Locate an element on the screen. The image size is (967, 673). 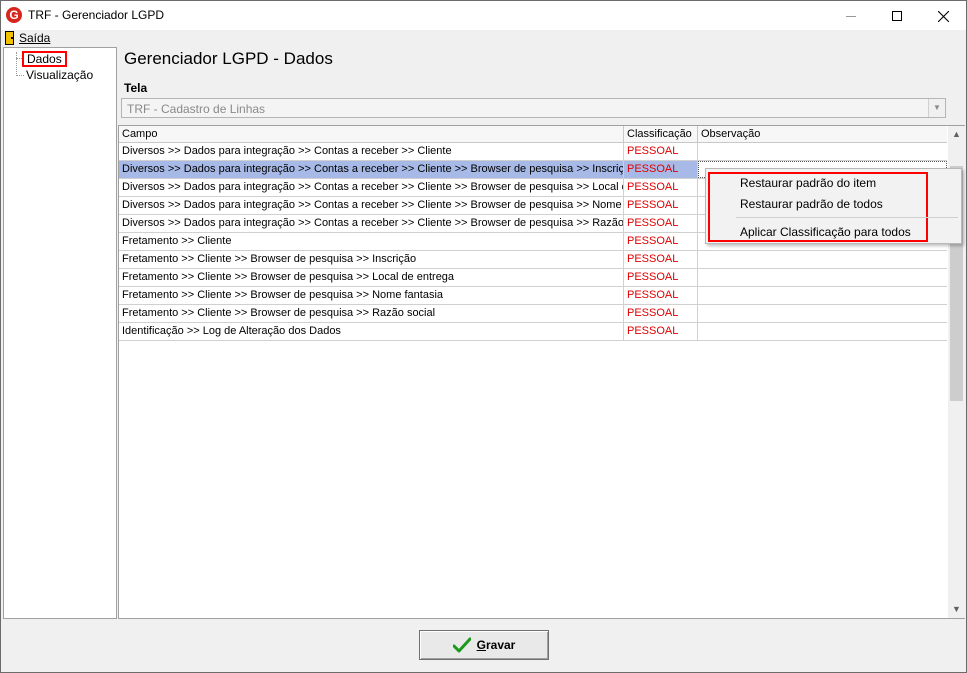
scroll-up-arrow-icon: ▲ is located at coordinates (956, 134).